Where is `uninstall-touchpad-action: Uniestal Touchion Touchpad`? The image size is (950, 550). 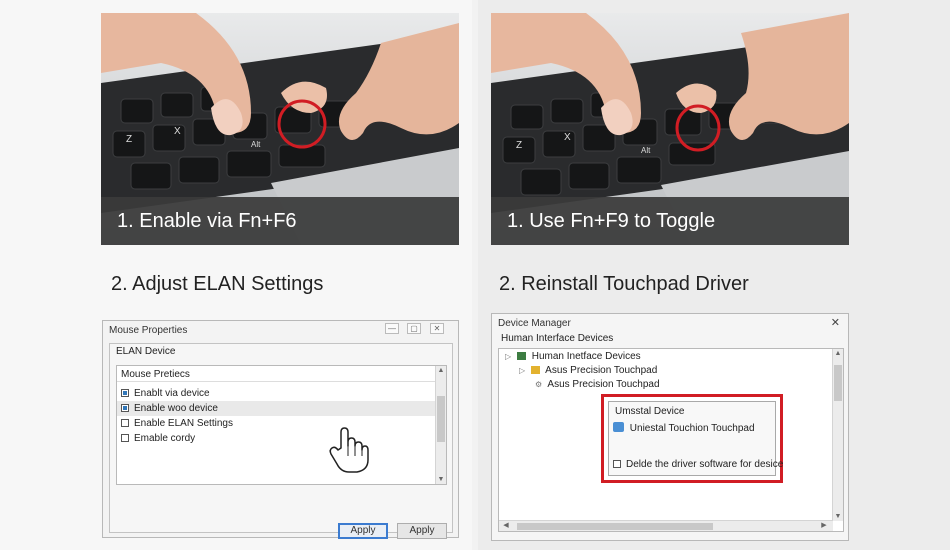 uninstall-touchpad-action: Uniestal Touchion Touchpad is located at coordinates (684, 428).